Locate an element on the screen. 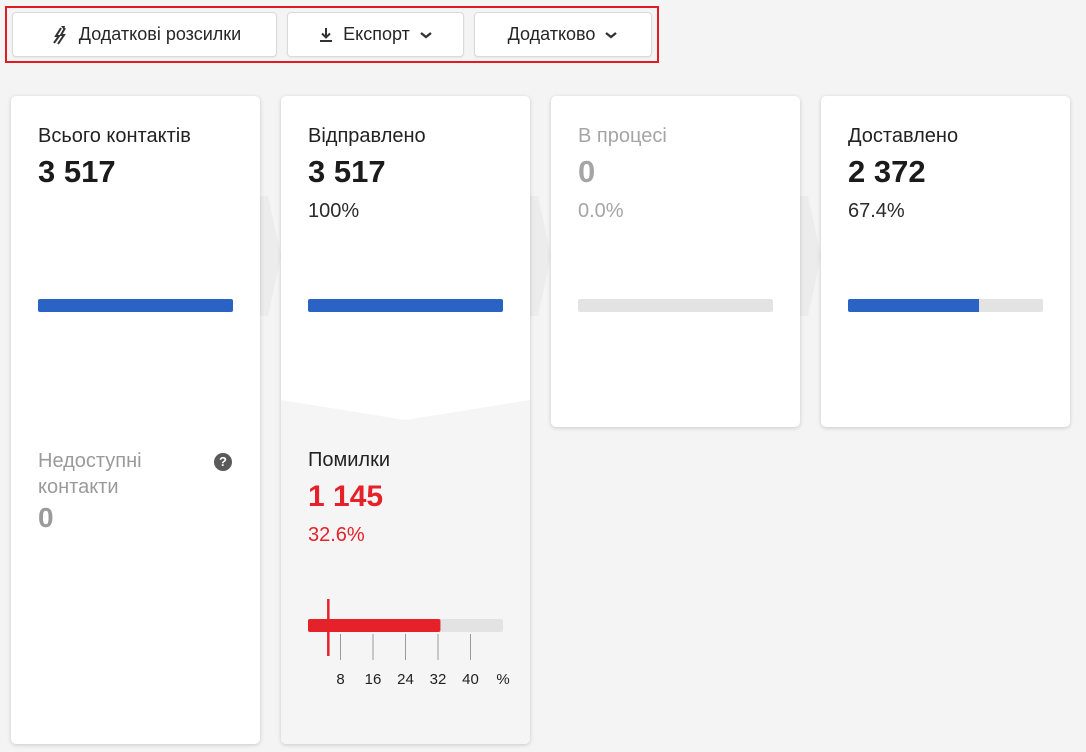 This screenshot has width=1086, height=752. sent-bar is located at coordinates (405, 305).